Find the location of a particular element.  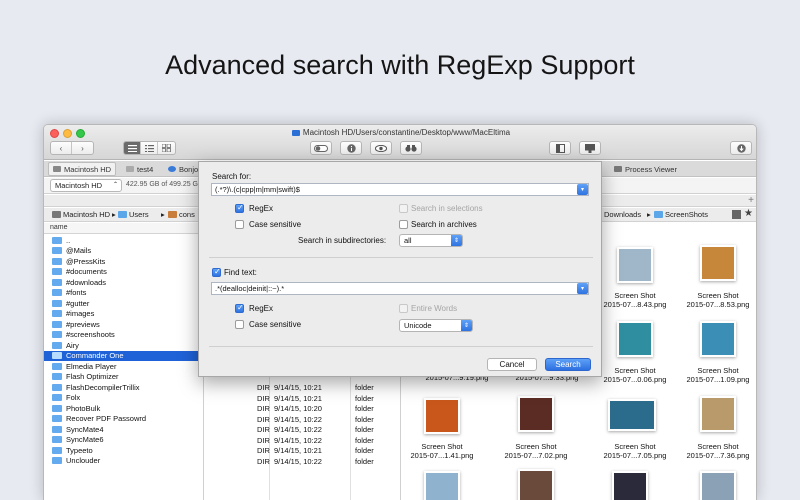

toggle-icon is located at coordinates (321, 148).